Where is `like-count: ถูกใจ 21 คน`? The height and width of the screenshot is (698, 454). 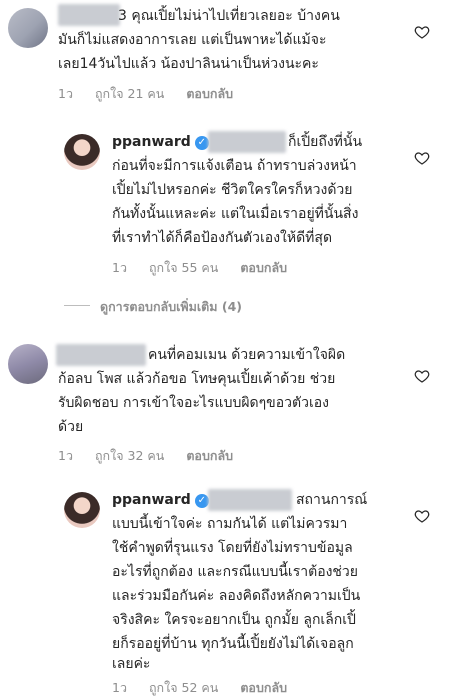 like-count: ถูกใจ 21 คน is located at coordinates (129, 93).